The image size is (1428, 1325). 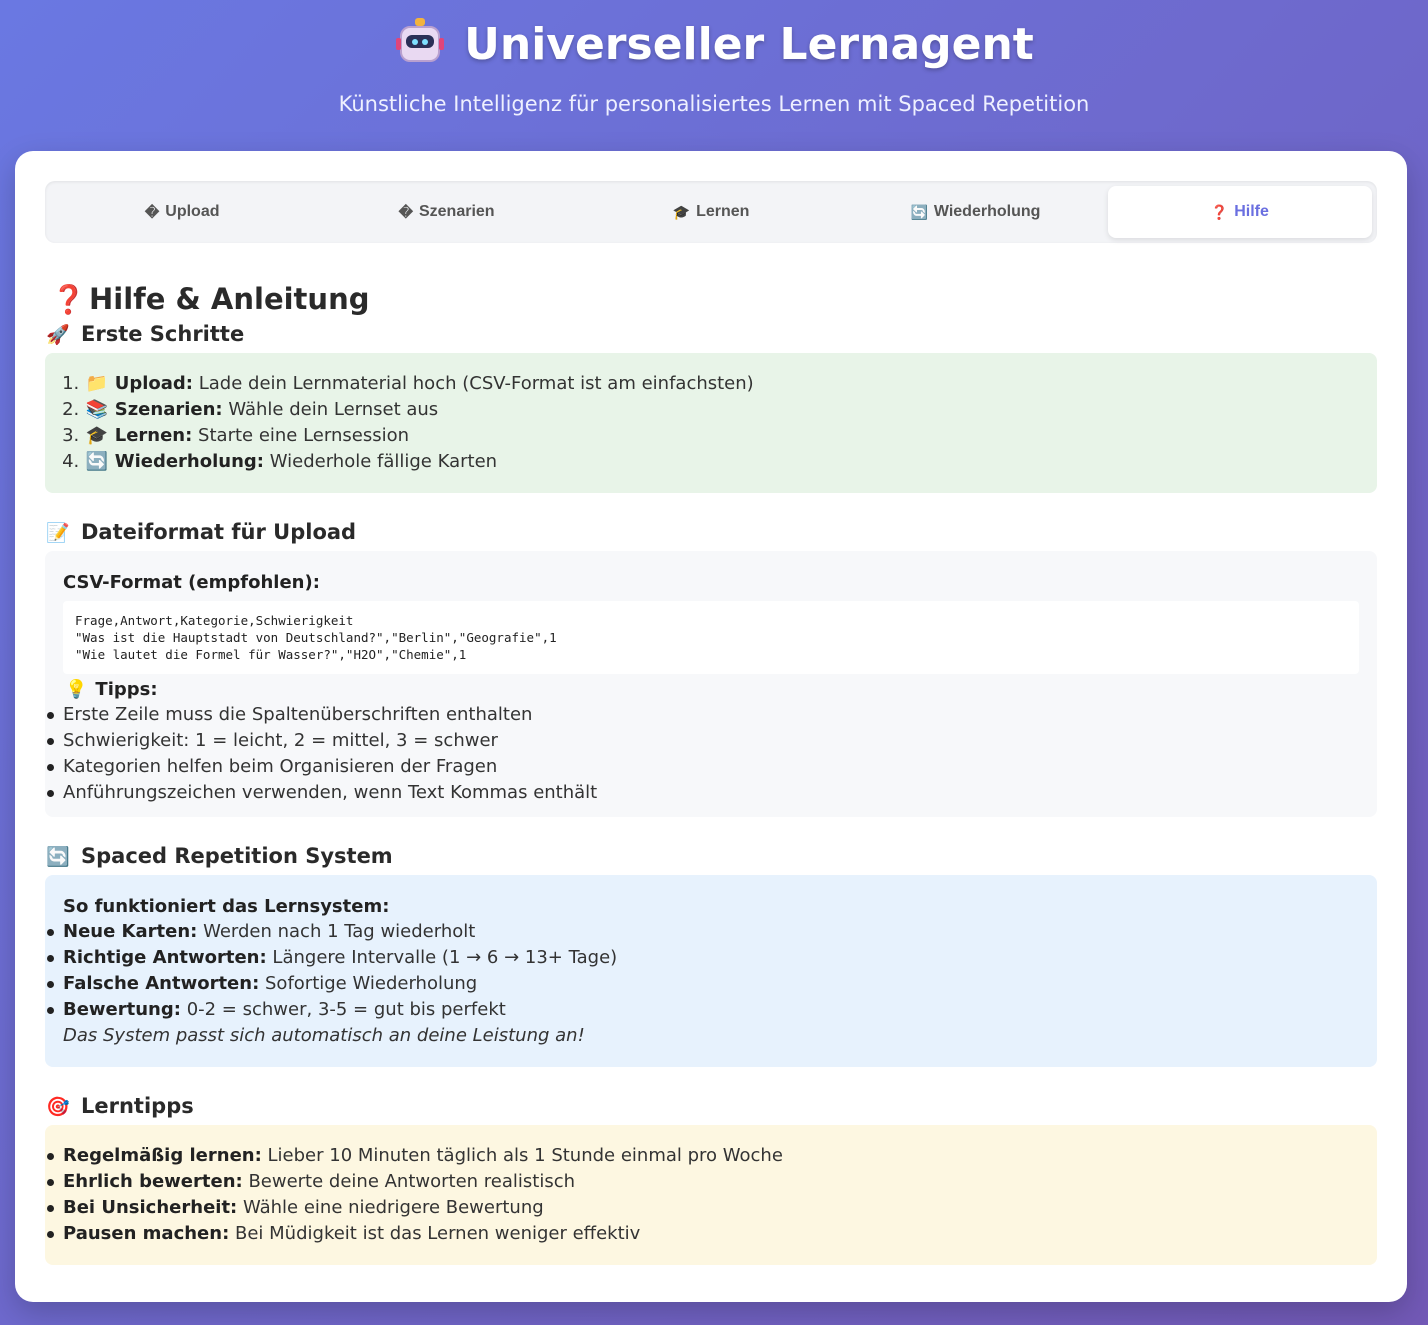 I want to click on item-label: Richtige Antworten:, so click(x=165, y=957).